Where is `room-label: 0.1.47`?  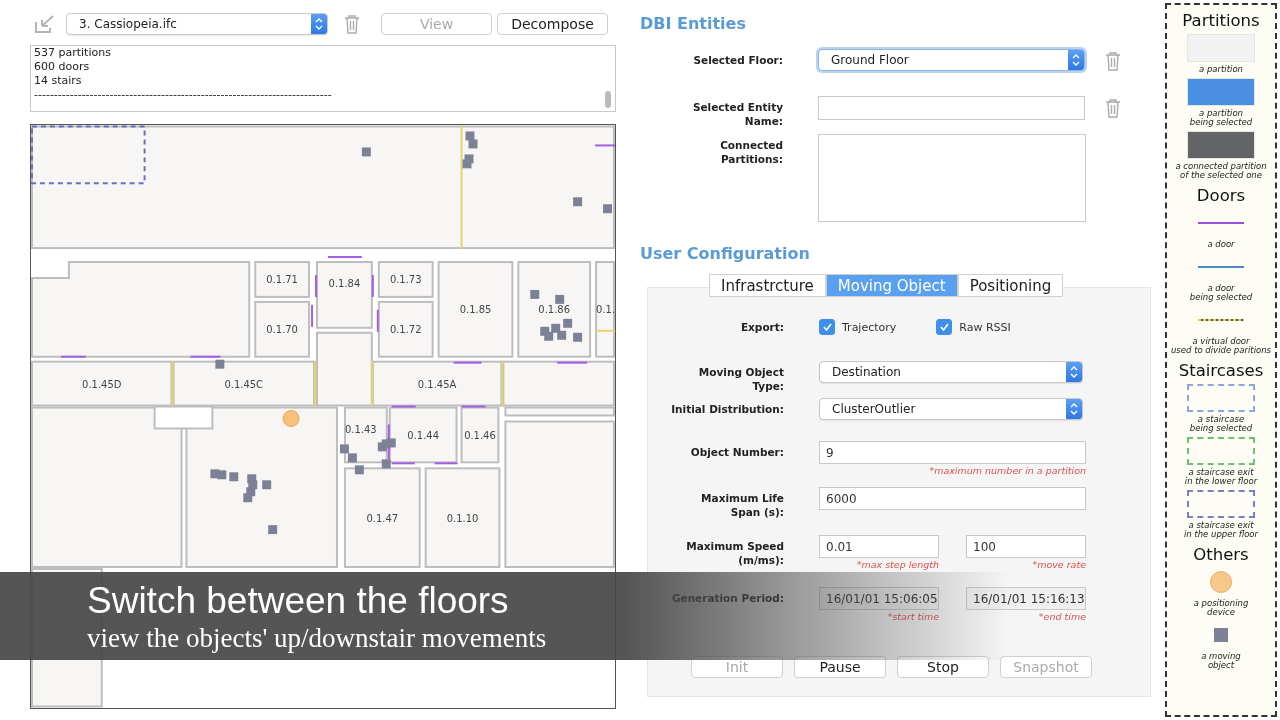
room-label: 0.1.47 is located at coordinates (382, 518).